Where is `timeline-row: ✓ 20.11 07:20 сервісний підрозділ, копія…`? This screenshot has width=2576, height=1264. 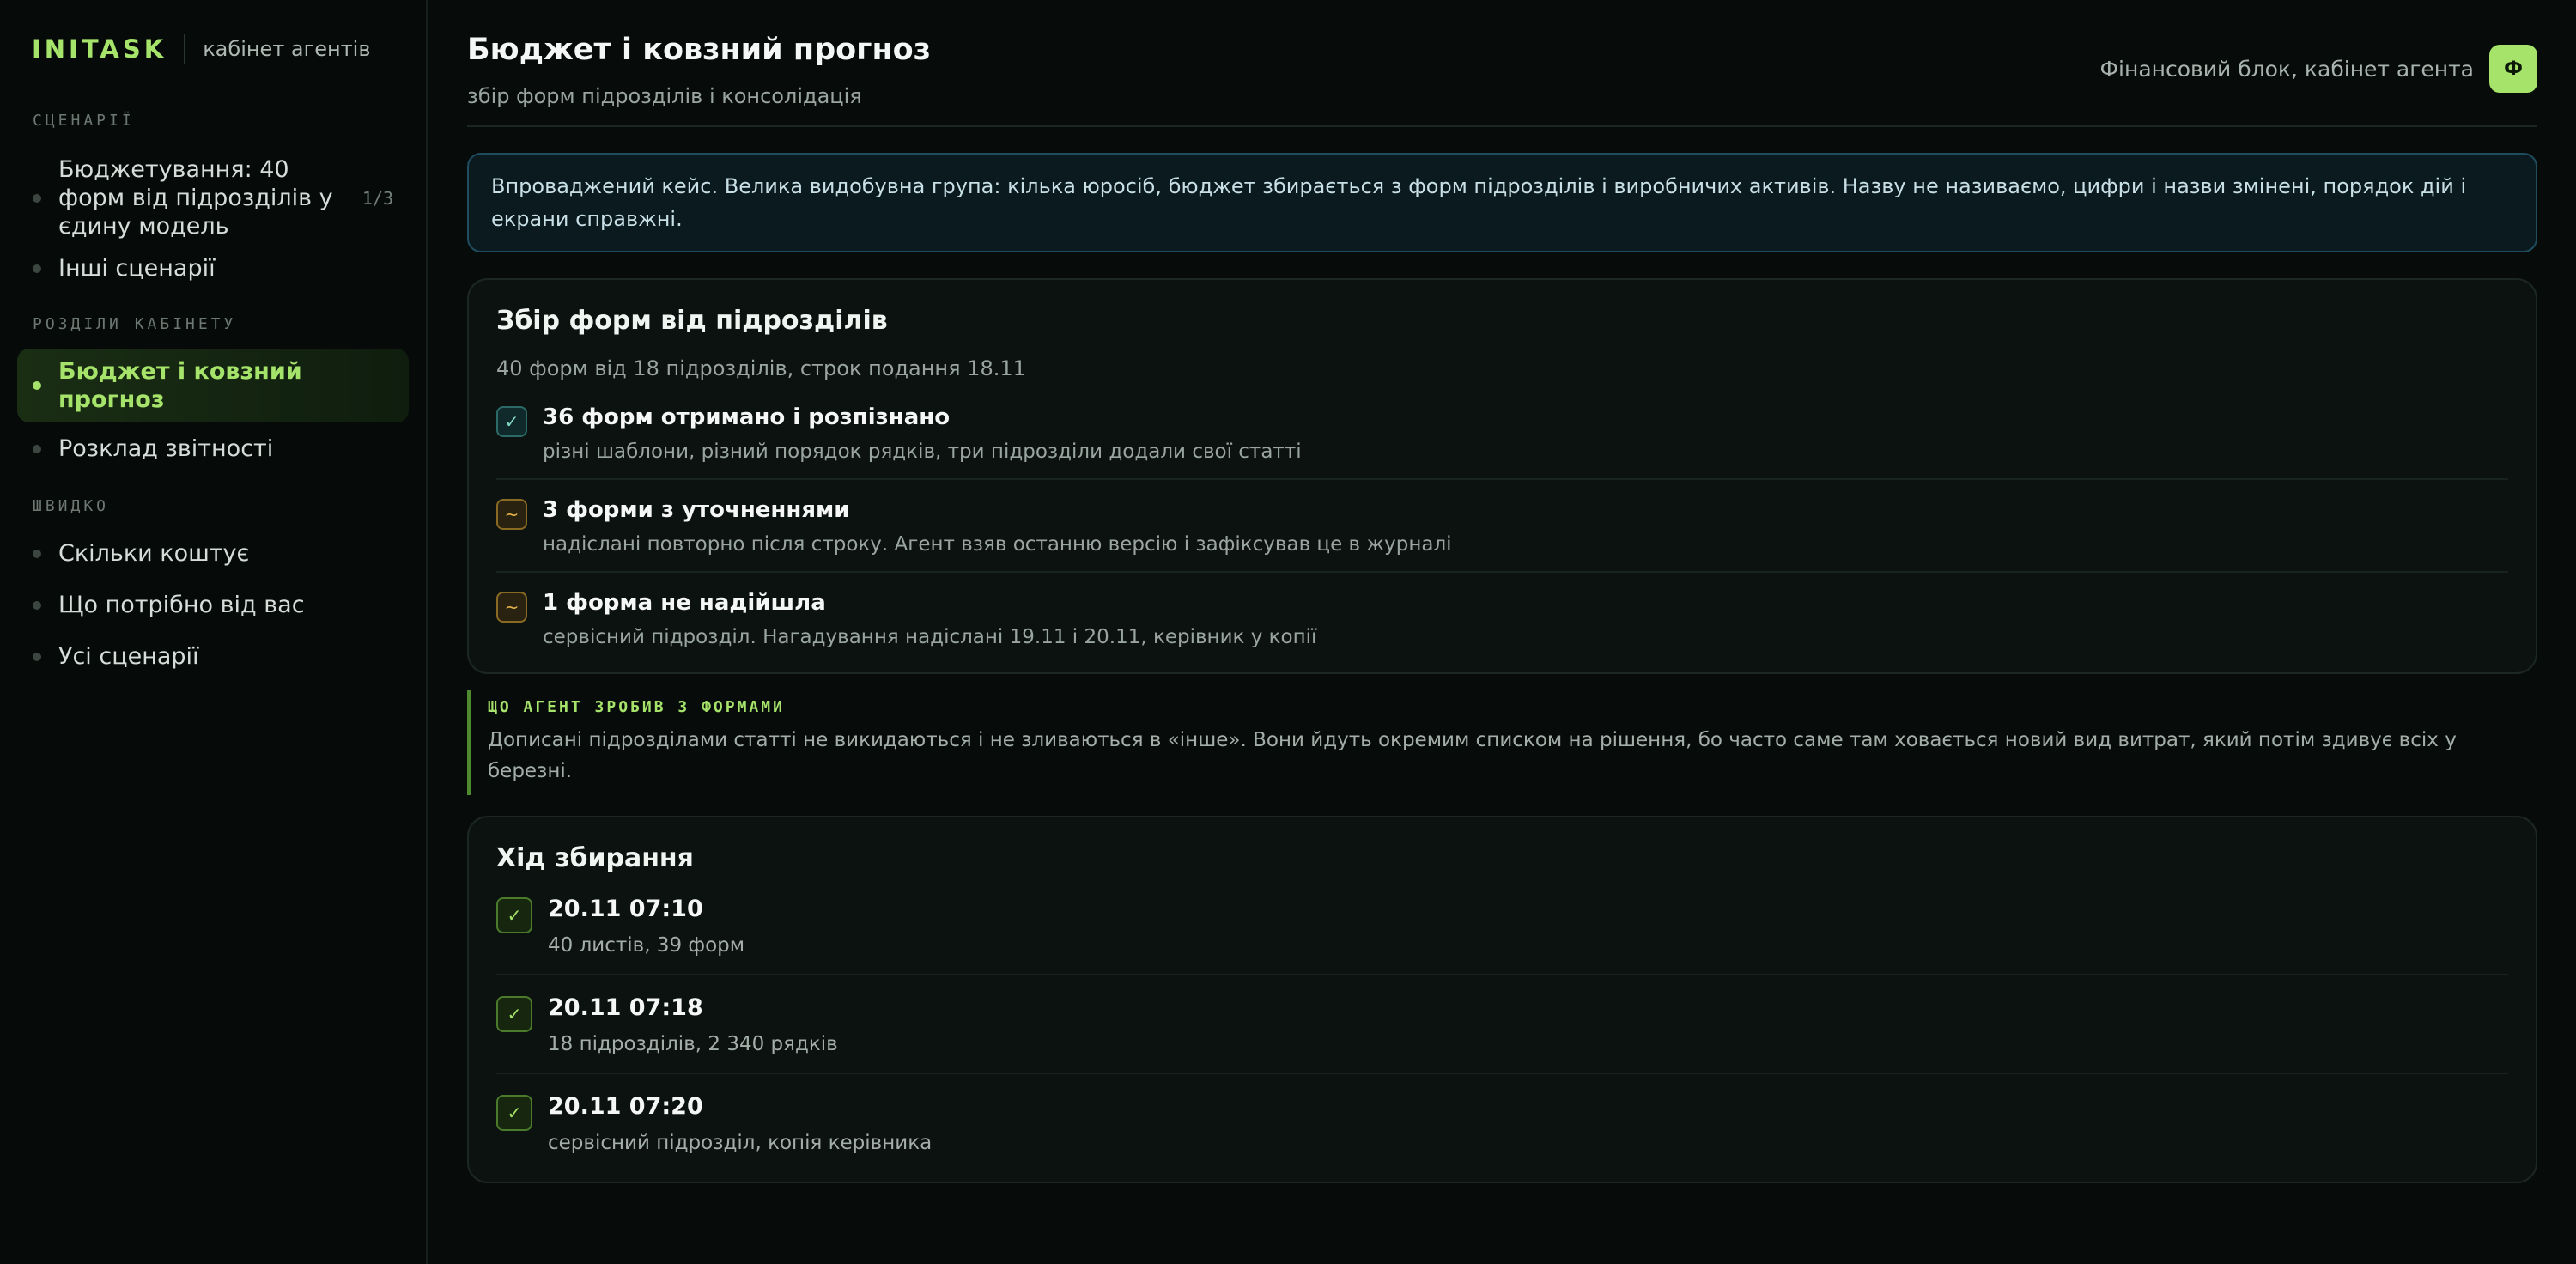 timeline-row: ✓ 20.11 07:20 сервісний підрозділ, копія… is located at coordinates (1502, 1122).